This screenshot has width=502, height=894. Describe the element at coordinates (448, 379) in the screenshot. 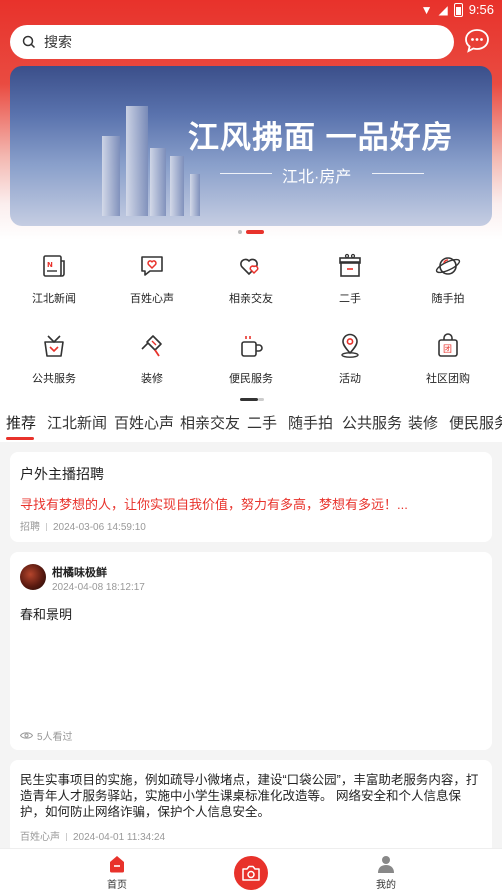

I see `grid-label: 社区团购` at that location.